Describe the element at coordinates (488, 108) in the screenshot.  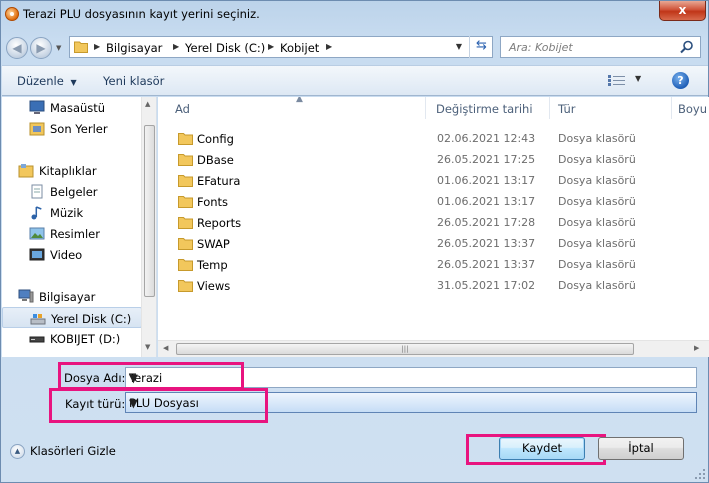
I see `column-header-date: Değiştirme tarihi` at that location.